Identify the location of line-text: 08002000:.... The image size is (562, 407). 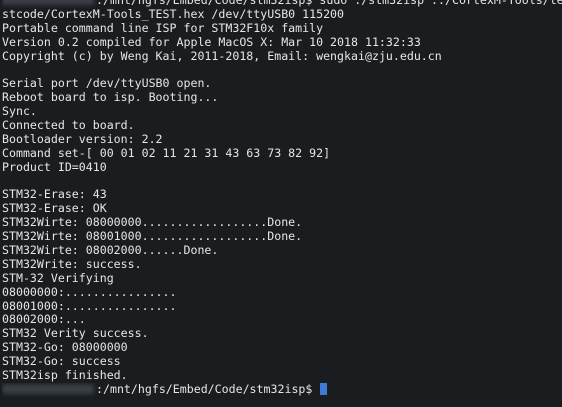
(44, 320).